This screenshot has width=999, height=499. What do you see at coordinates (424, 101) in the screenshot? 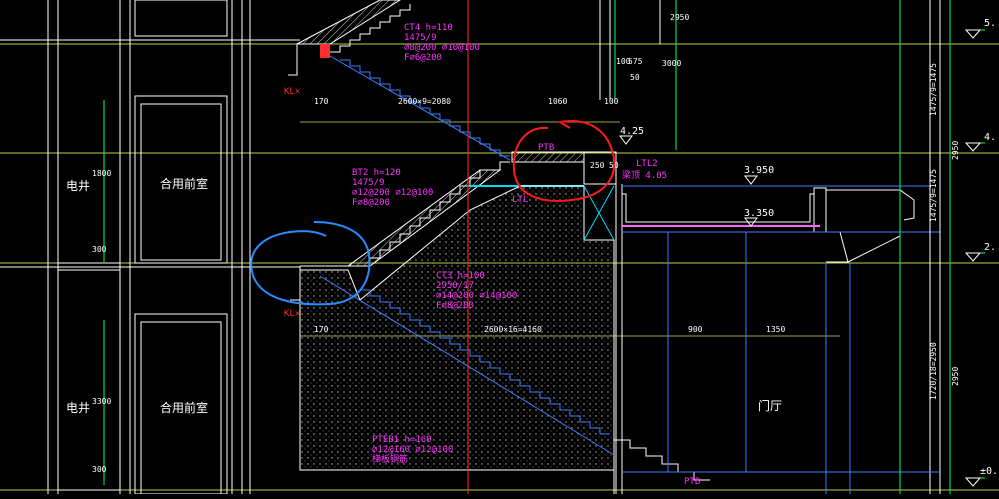
I see `dim-2600-top: 2600×9=2080` at bounding box center [424, 101].